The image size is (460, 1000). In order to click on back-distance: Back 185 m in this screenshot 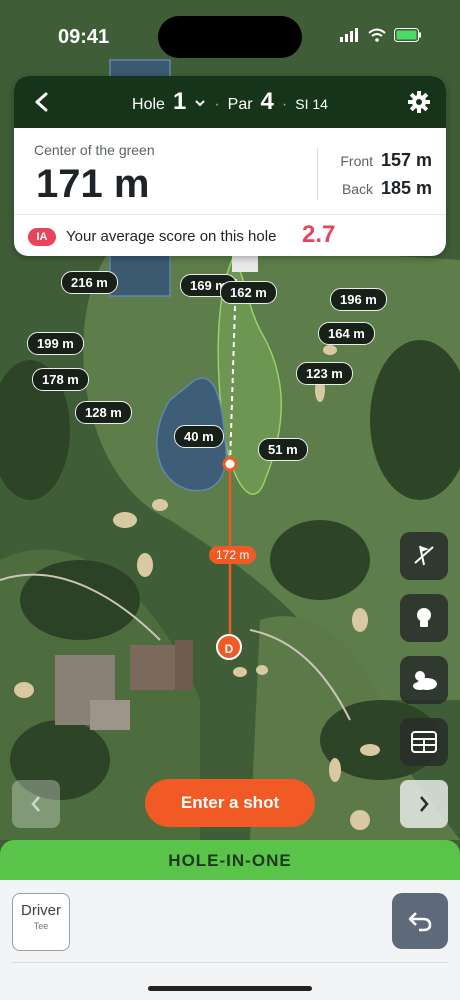, I will do `click(387, 188)`.